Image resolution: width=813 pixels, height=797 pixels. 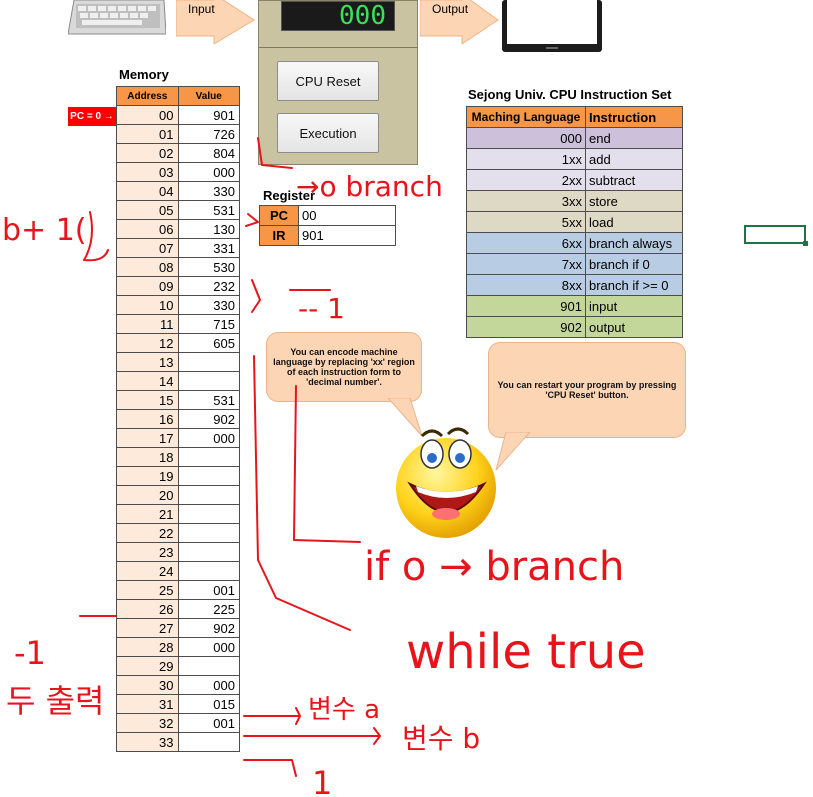 I want to click on instruction-cell: branch if >= 0, so click(x=634, y=285).